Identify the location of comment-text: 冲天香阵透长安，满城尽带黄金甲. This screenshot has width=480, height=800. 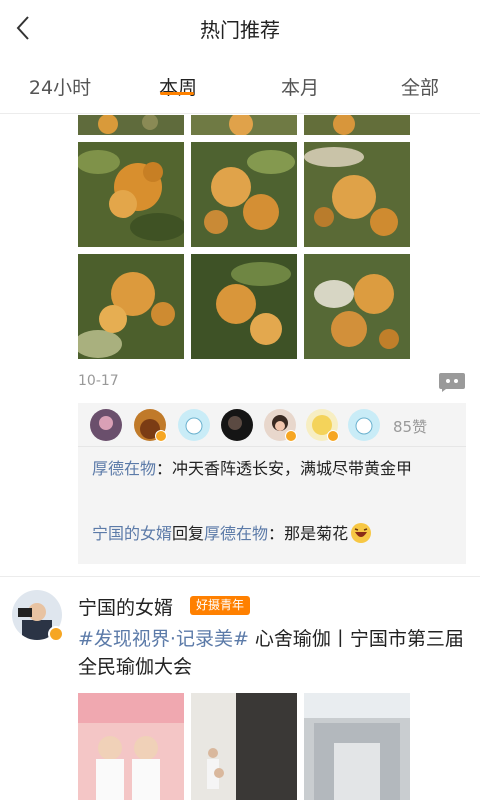
(292, 468).